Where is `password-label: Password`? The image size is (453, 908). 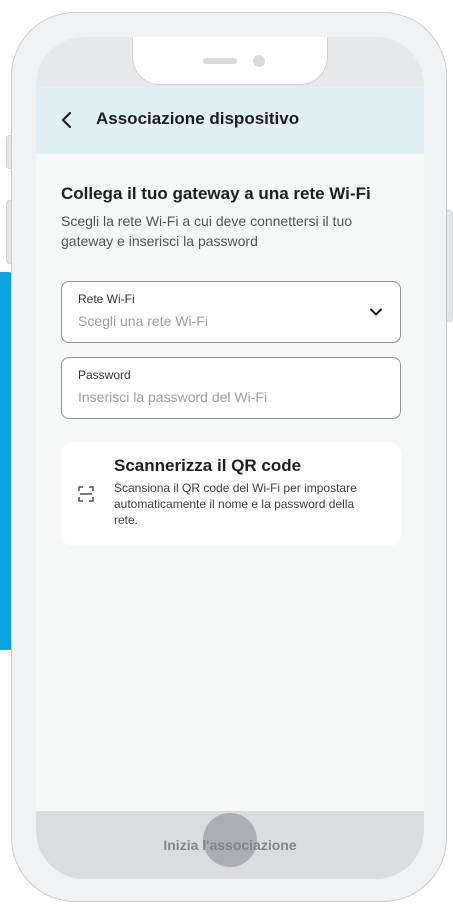 password-label: Password is located at coordinates (104, 375).